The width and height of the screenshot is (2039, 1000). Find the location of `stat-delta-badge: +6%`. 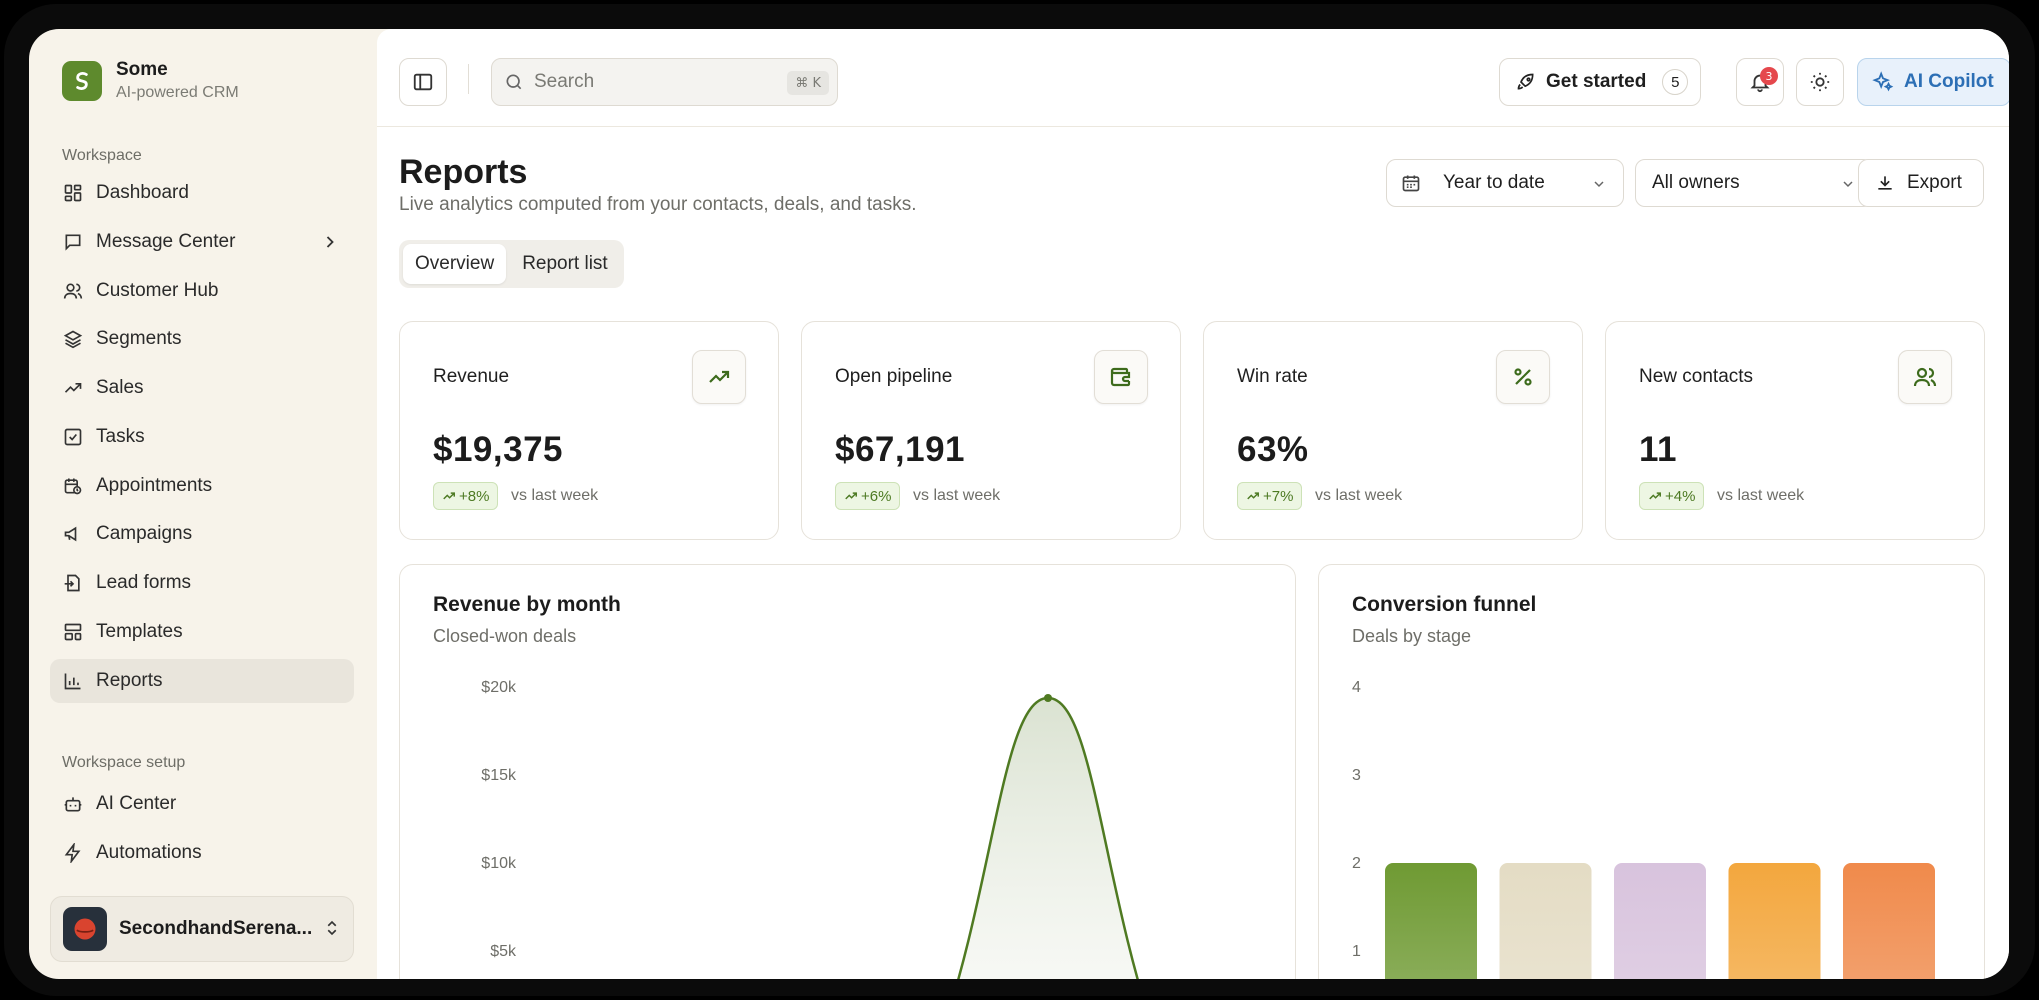

stat-delta-badge: +6% is located at coordinates (868, 496).